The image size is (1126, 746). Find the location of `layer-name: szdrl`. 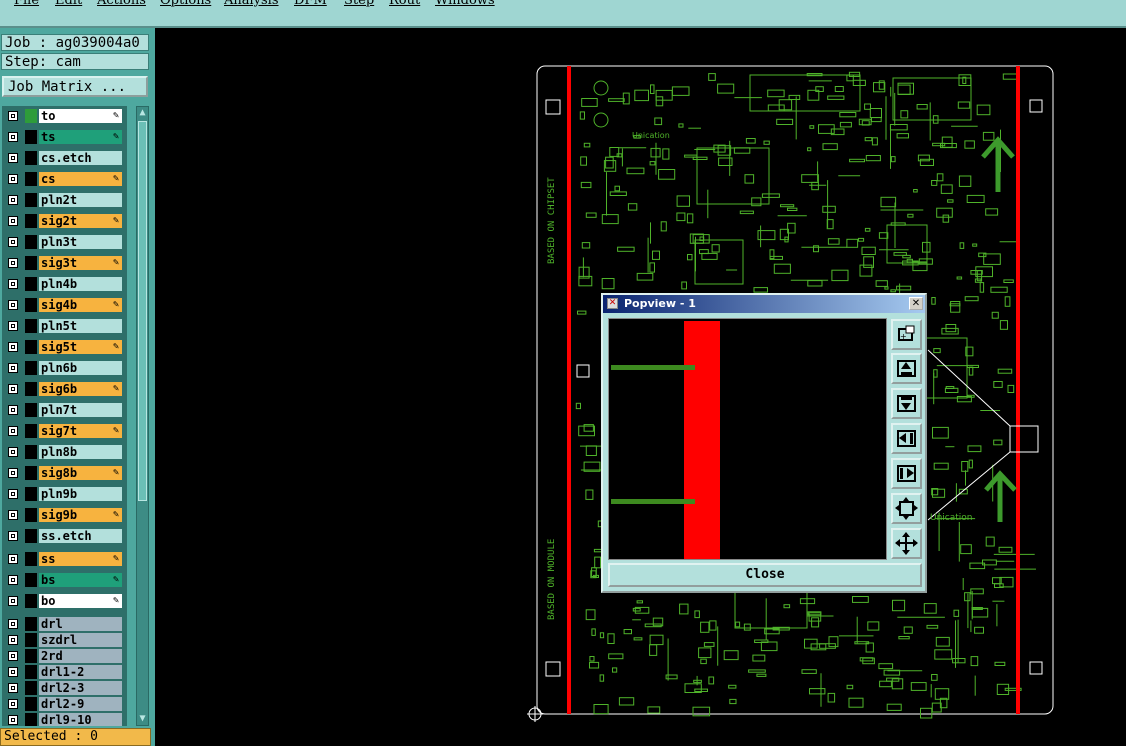

layer-name: szdrl is located at coordinates (80, 640).